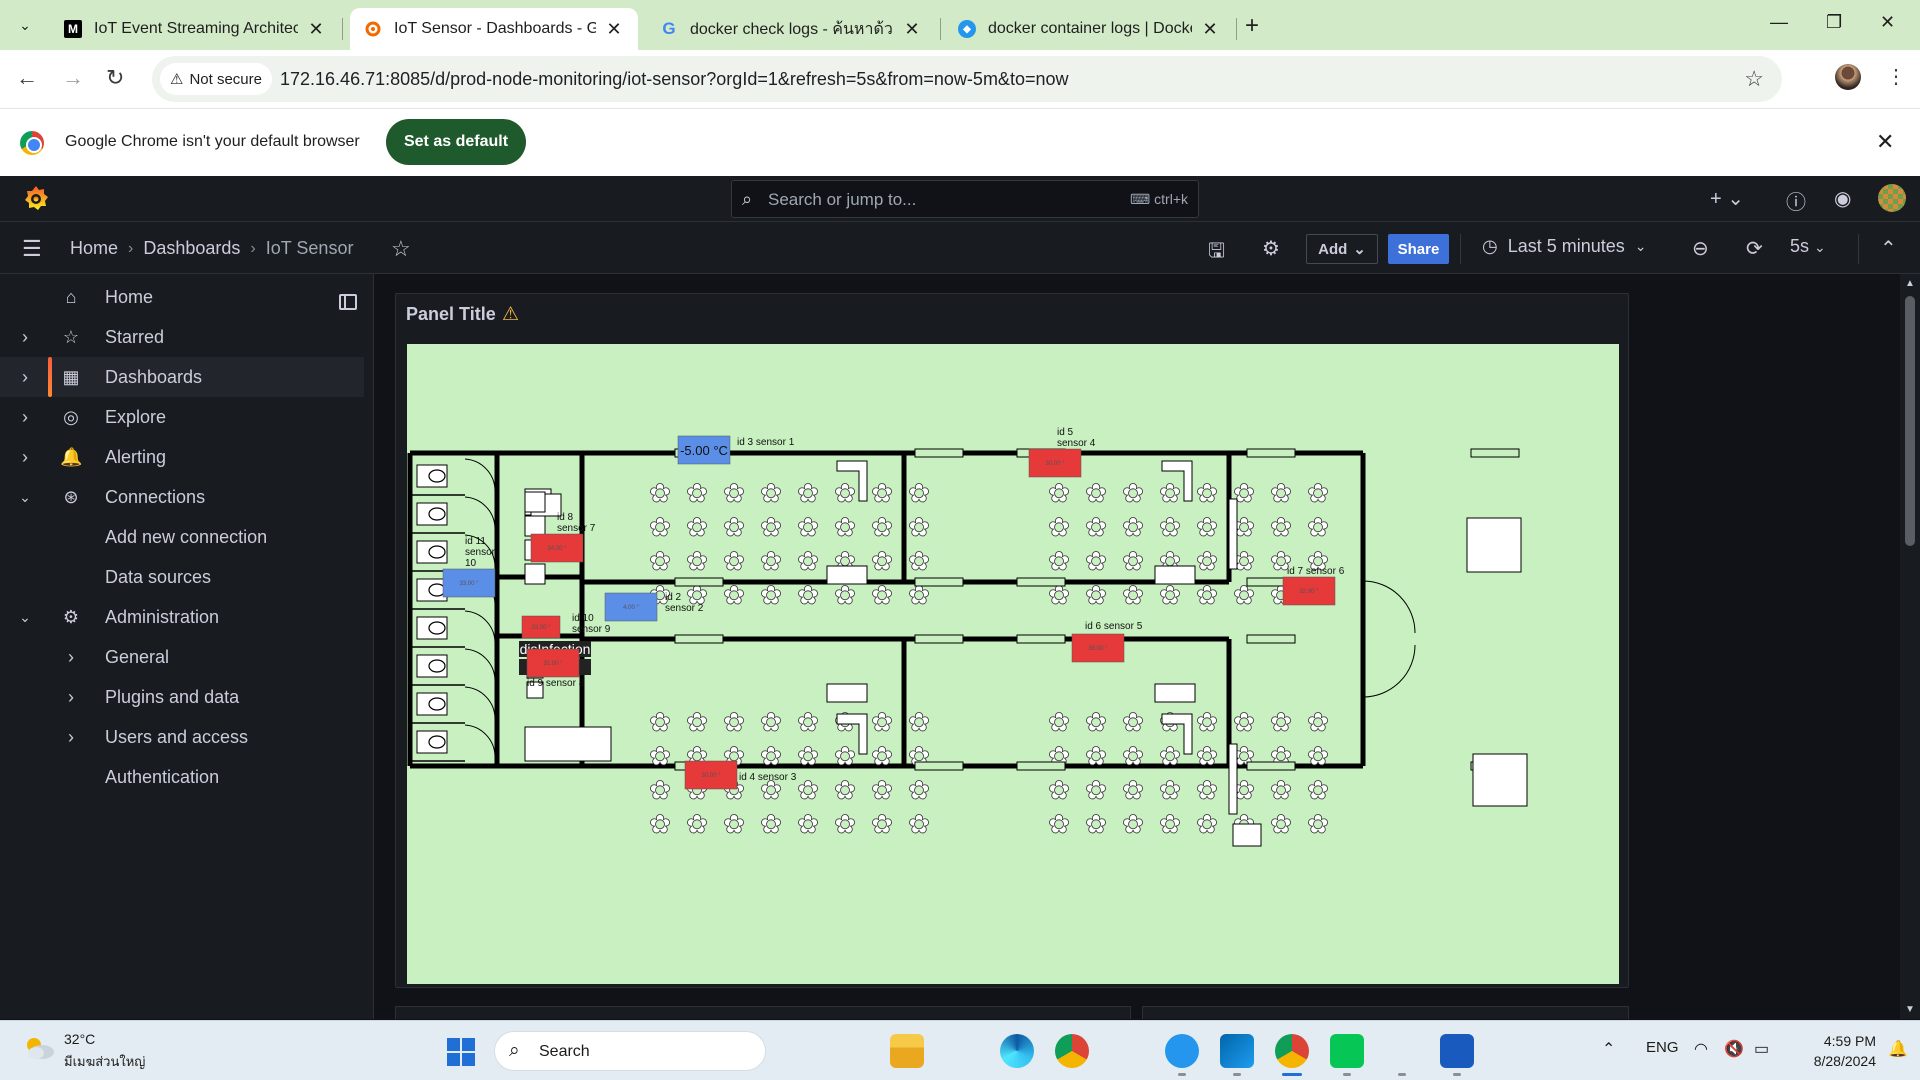 This screenshot has height=1080, width=1920. What do you see at coordinates (1292, 1051) in the screenshot?
I see `chrome-app-active-icon` at bounding box center [1292, 1051].